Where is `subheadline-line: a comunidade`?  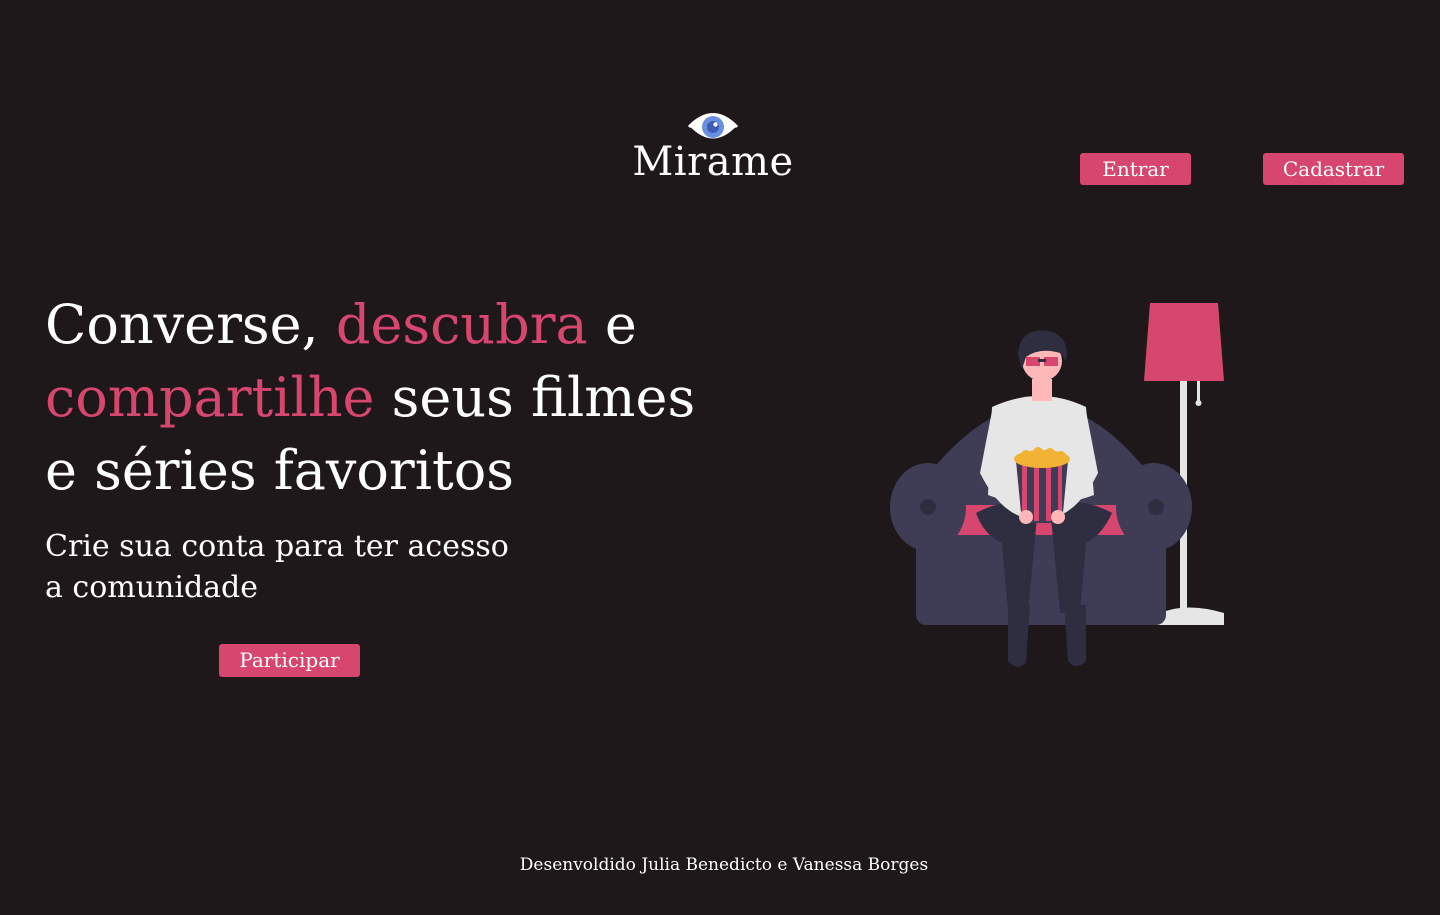
subheadline-line: a comunidade is located at coordinates (152, 587).